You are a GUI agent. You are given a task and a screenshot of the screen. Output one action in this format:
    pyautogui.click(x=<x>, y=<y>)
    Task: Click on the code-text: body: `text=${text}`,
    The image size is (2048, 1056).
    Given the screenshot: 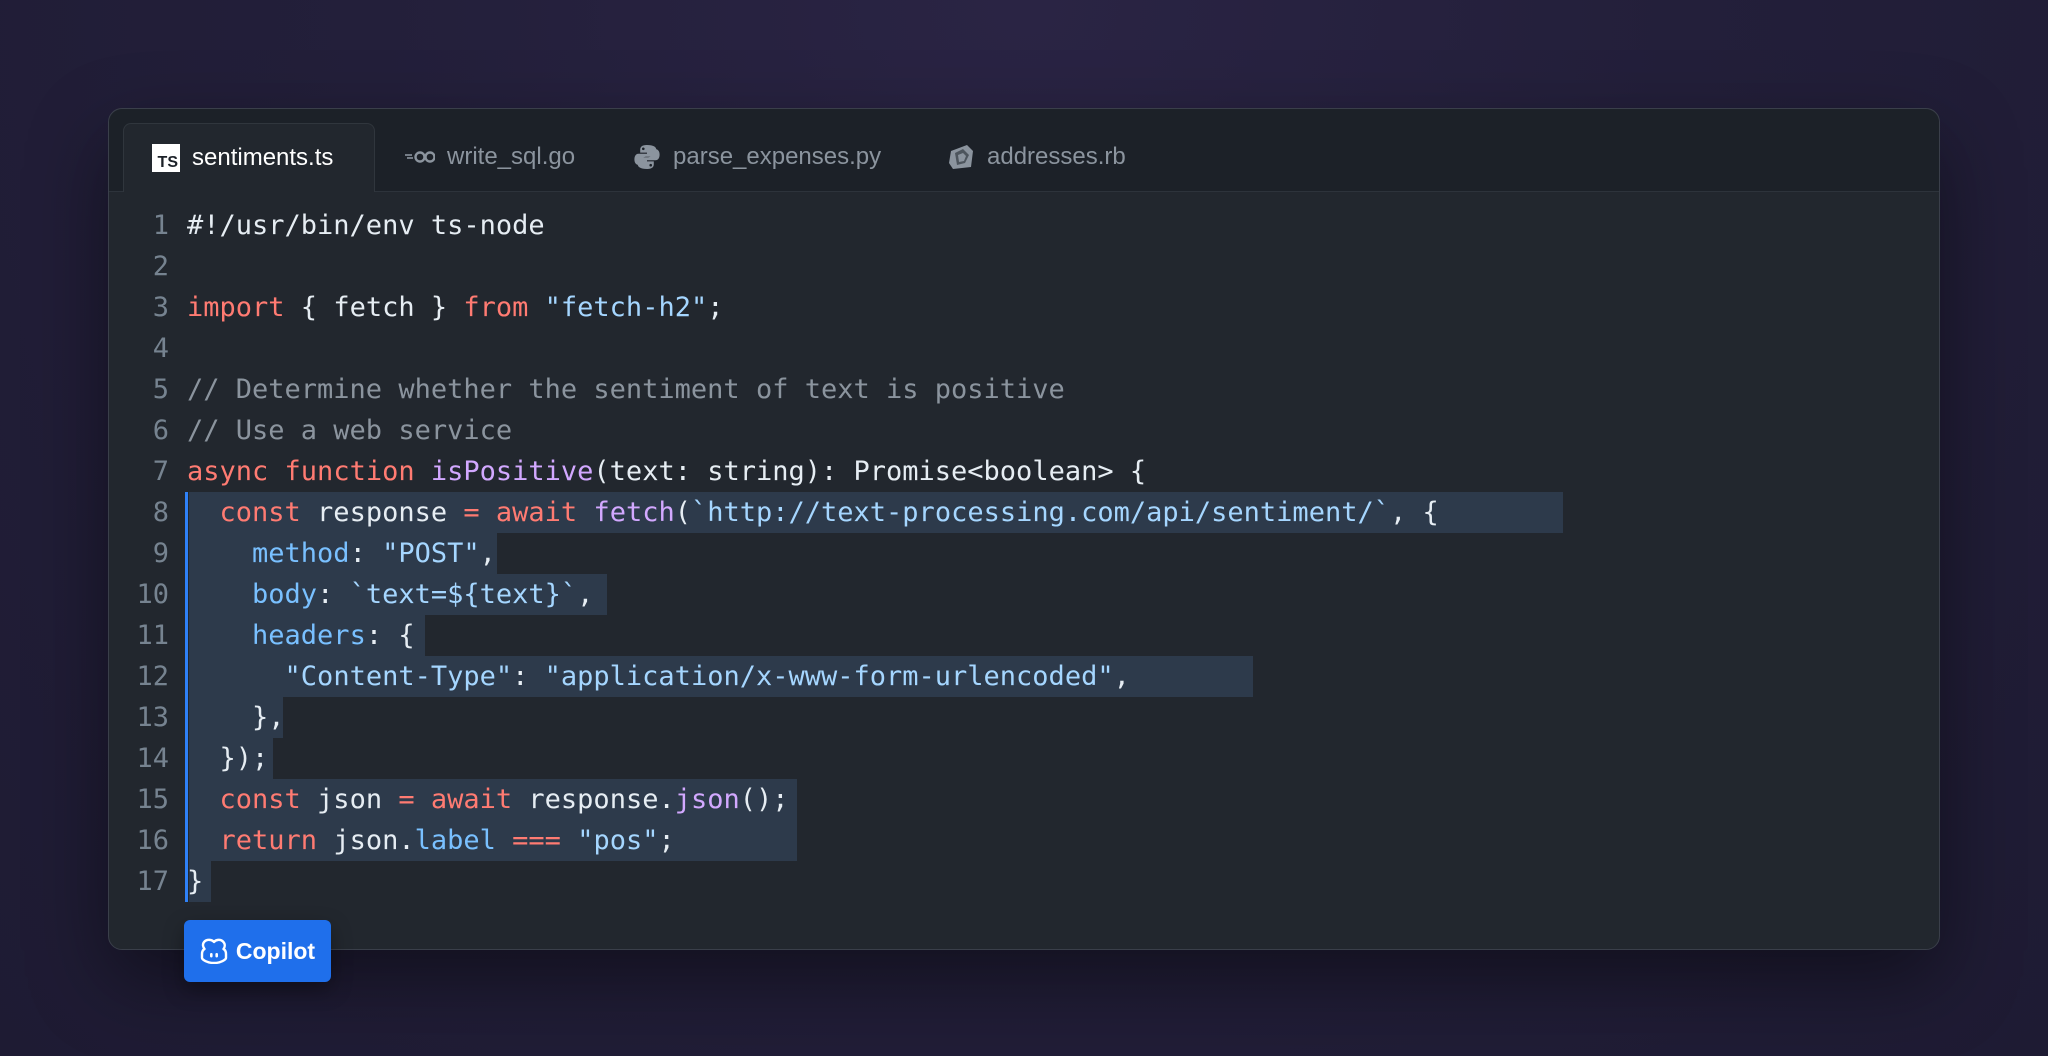 What is the action you would take?
    pyautogui.click(x=390, y=594)
    